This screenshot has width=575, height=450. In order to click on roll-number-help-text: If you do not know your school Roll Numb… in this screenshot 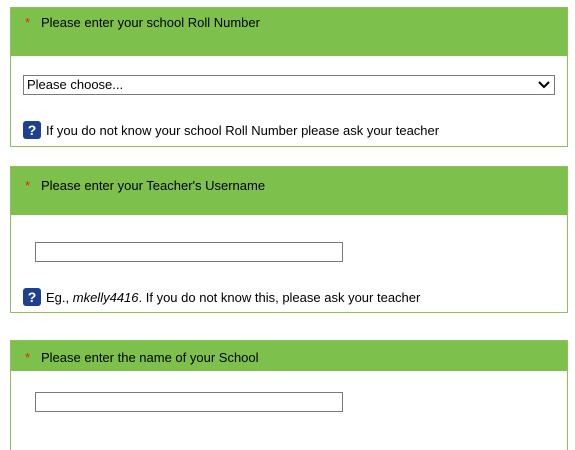, I will do `click(243, 130)`.